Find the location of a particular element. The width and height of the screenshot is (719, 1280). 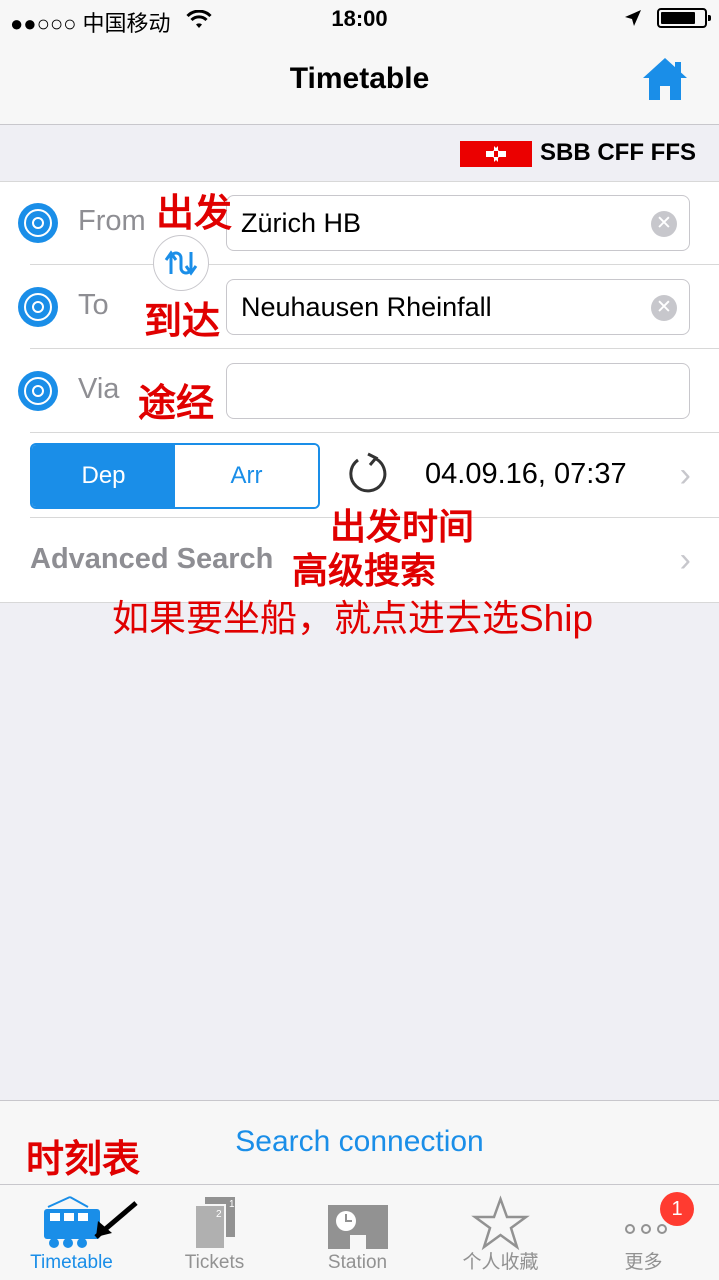

svg-text: 2 is located at coordinates (219, 1214).